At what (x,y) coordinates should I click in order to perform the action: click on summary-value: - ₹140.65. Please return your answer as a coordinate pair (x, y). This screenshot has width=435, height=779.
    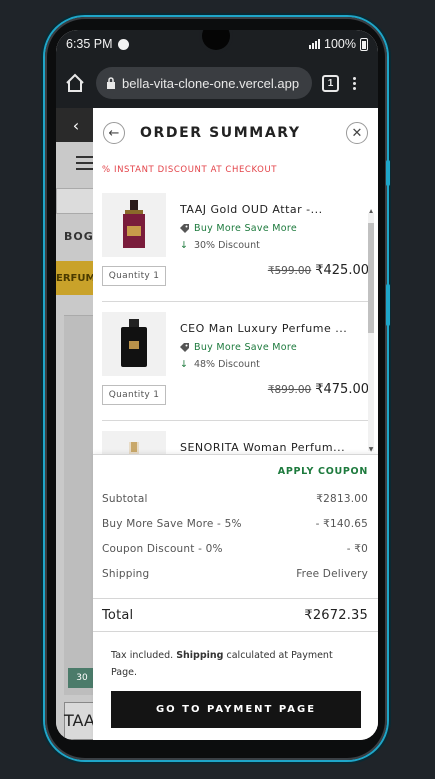
    Looking at the image, I should click on (341, 524).